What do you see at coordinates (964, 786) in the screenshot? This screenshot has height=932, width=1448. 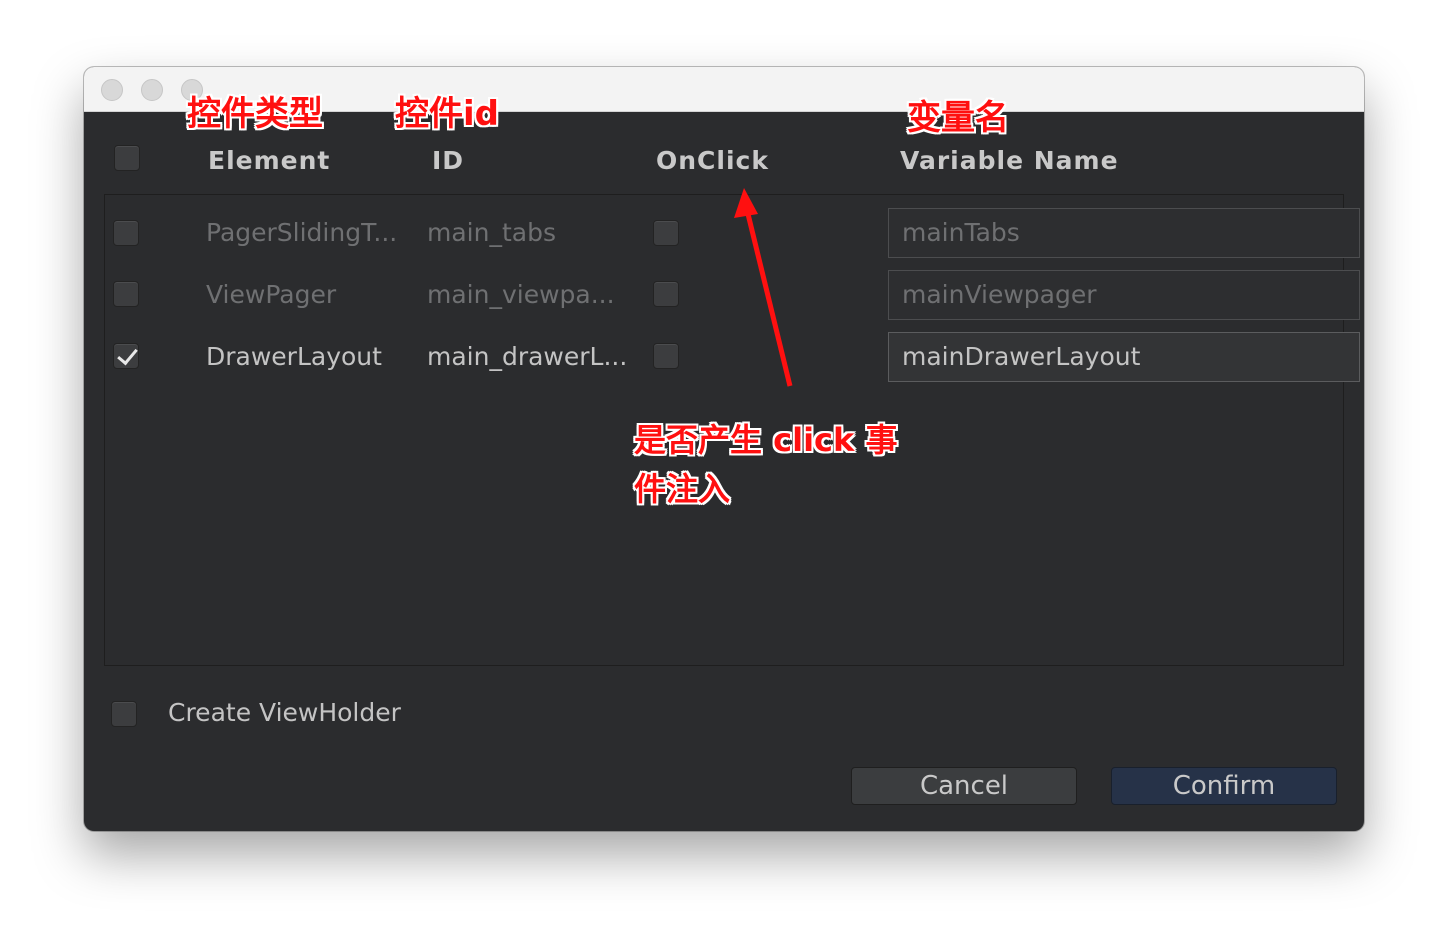 I see `cancel-button: Cancel` at bounding box center [964, 786].